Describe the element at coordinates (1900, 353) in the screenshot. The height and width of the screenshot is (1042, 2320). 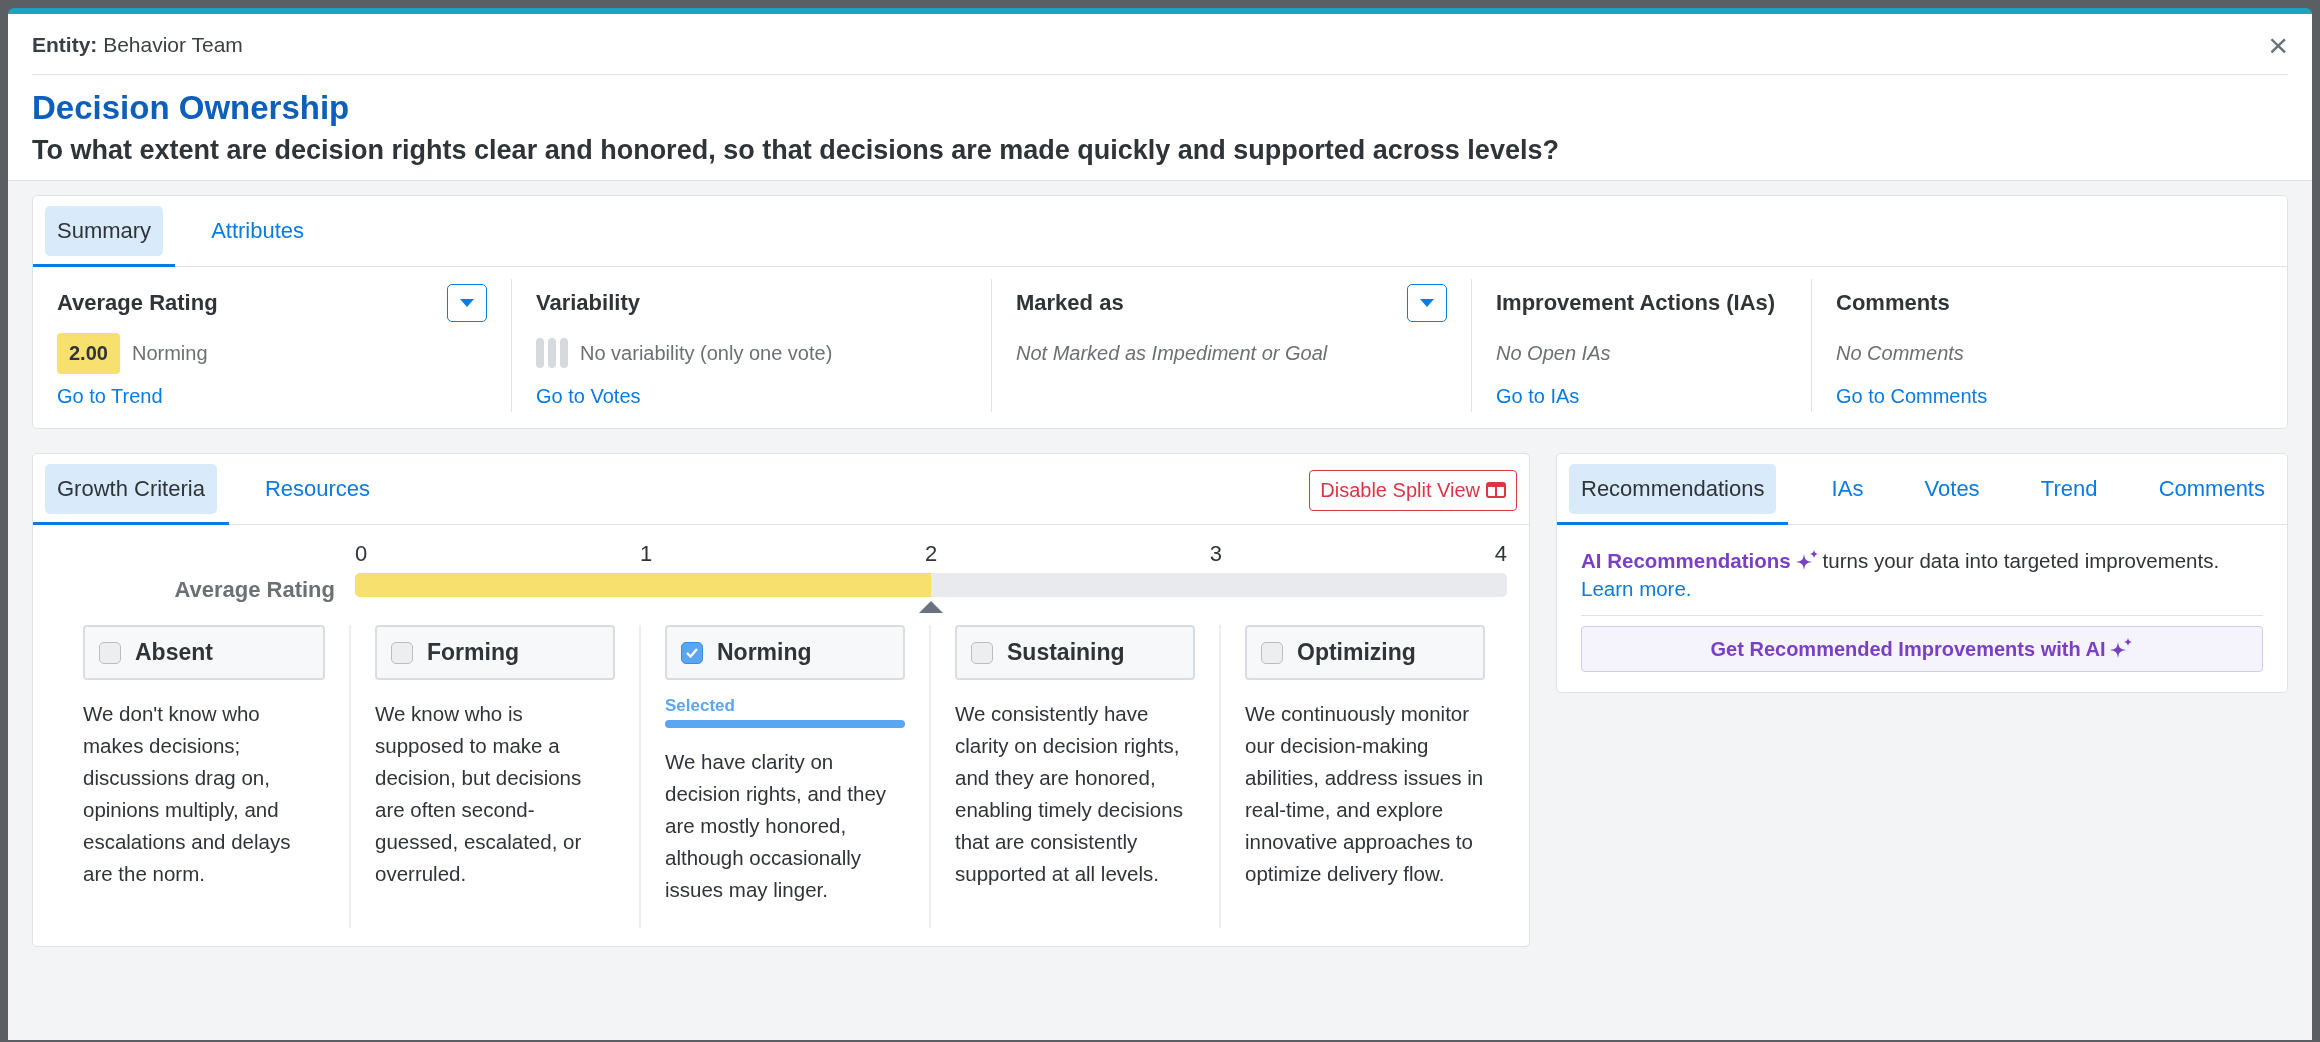
I see `status-text: No Comments` at that location.